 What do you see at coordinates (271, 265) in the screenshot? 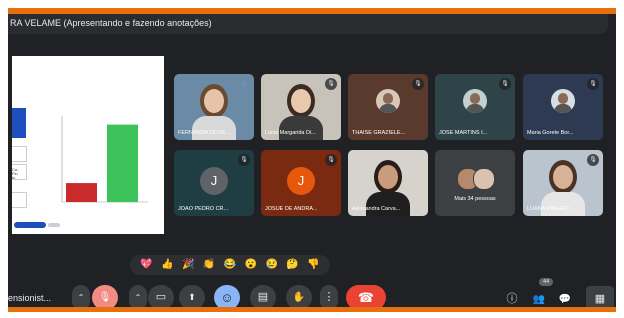
I see `crying-face-reaction-button: 😢` at bounding box center [271, 265].